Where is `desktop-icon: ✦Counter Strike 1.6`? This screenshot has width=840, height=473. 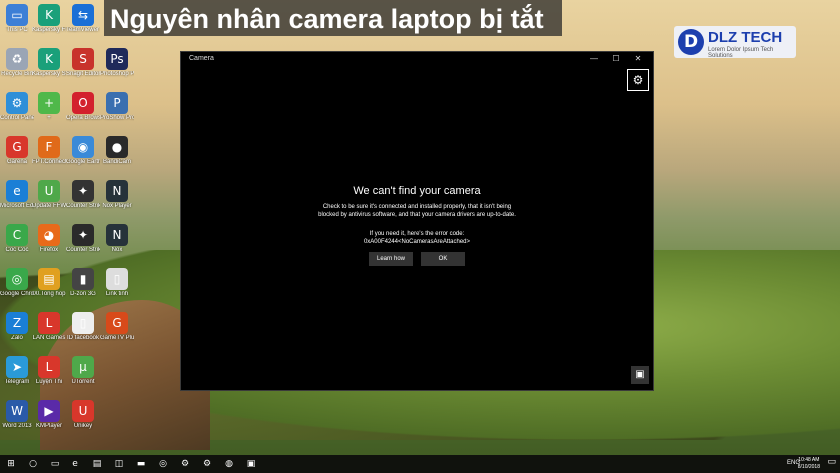 desktop-icon: ✦Counter Strike 1.6 is located at coordinates (83, 239).